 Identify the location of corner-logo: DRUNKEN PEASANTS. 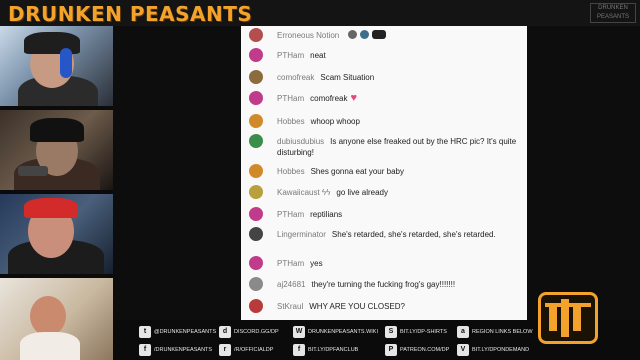
(613, 13).